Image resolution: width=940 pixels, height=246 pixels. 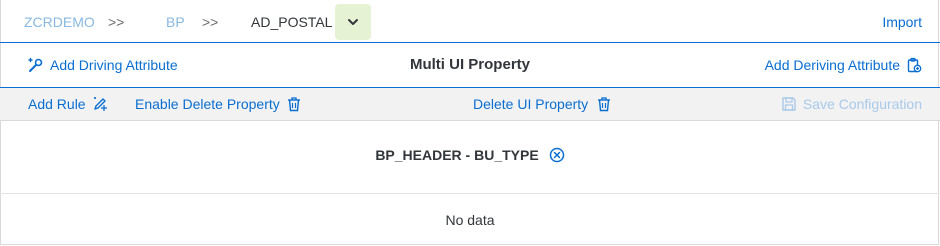 What do you see at coordinates (557, 155) in the screenshot?
I see `close-circle-icon` at bounding box center [557, 155].